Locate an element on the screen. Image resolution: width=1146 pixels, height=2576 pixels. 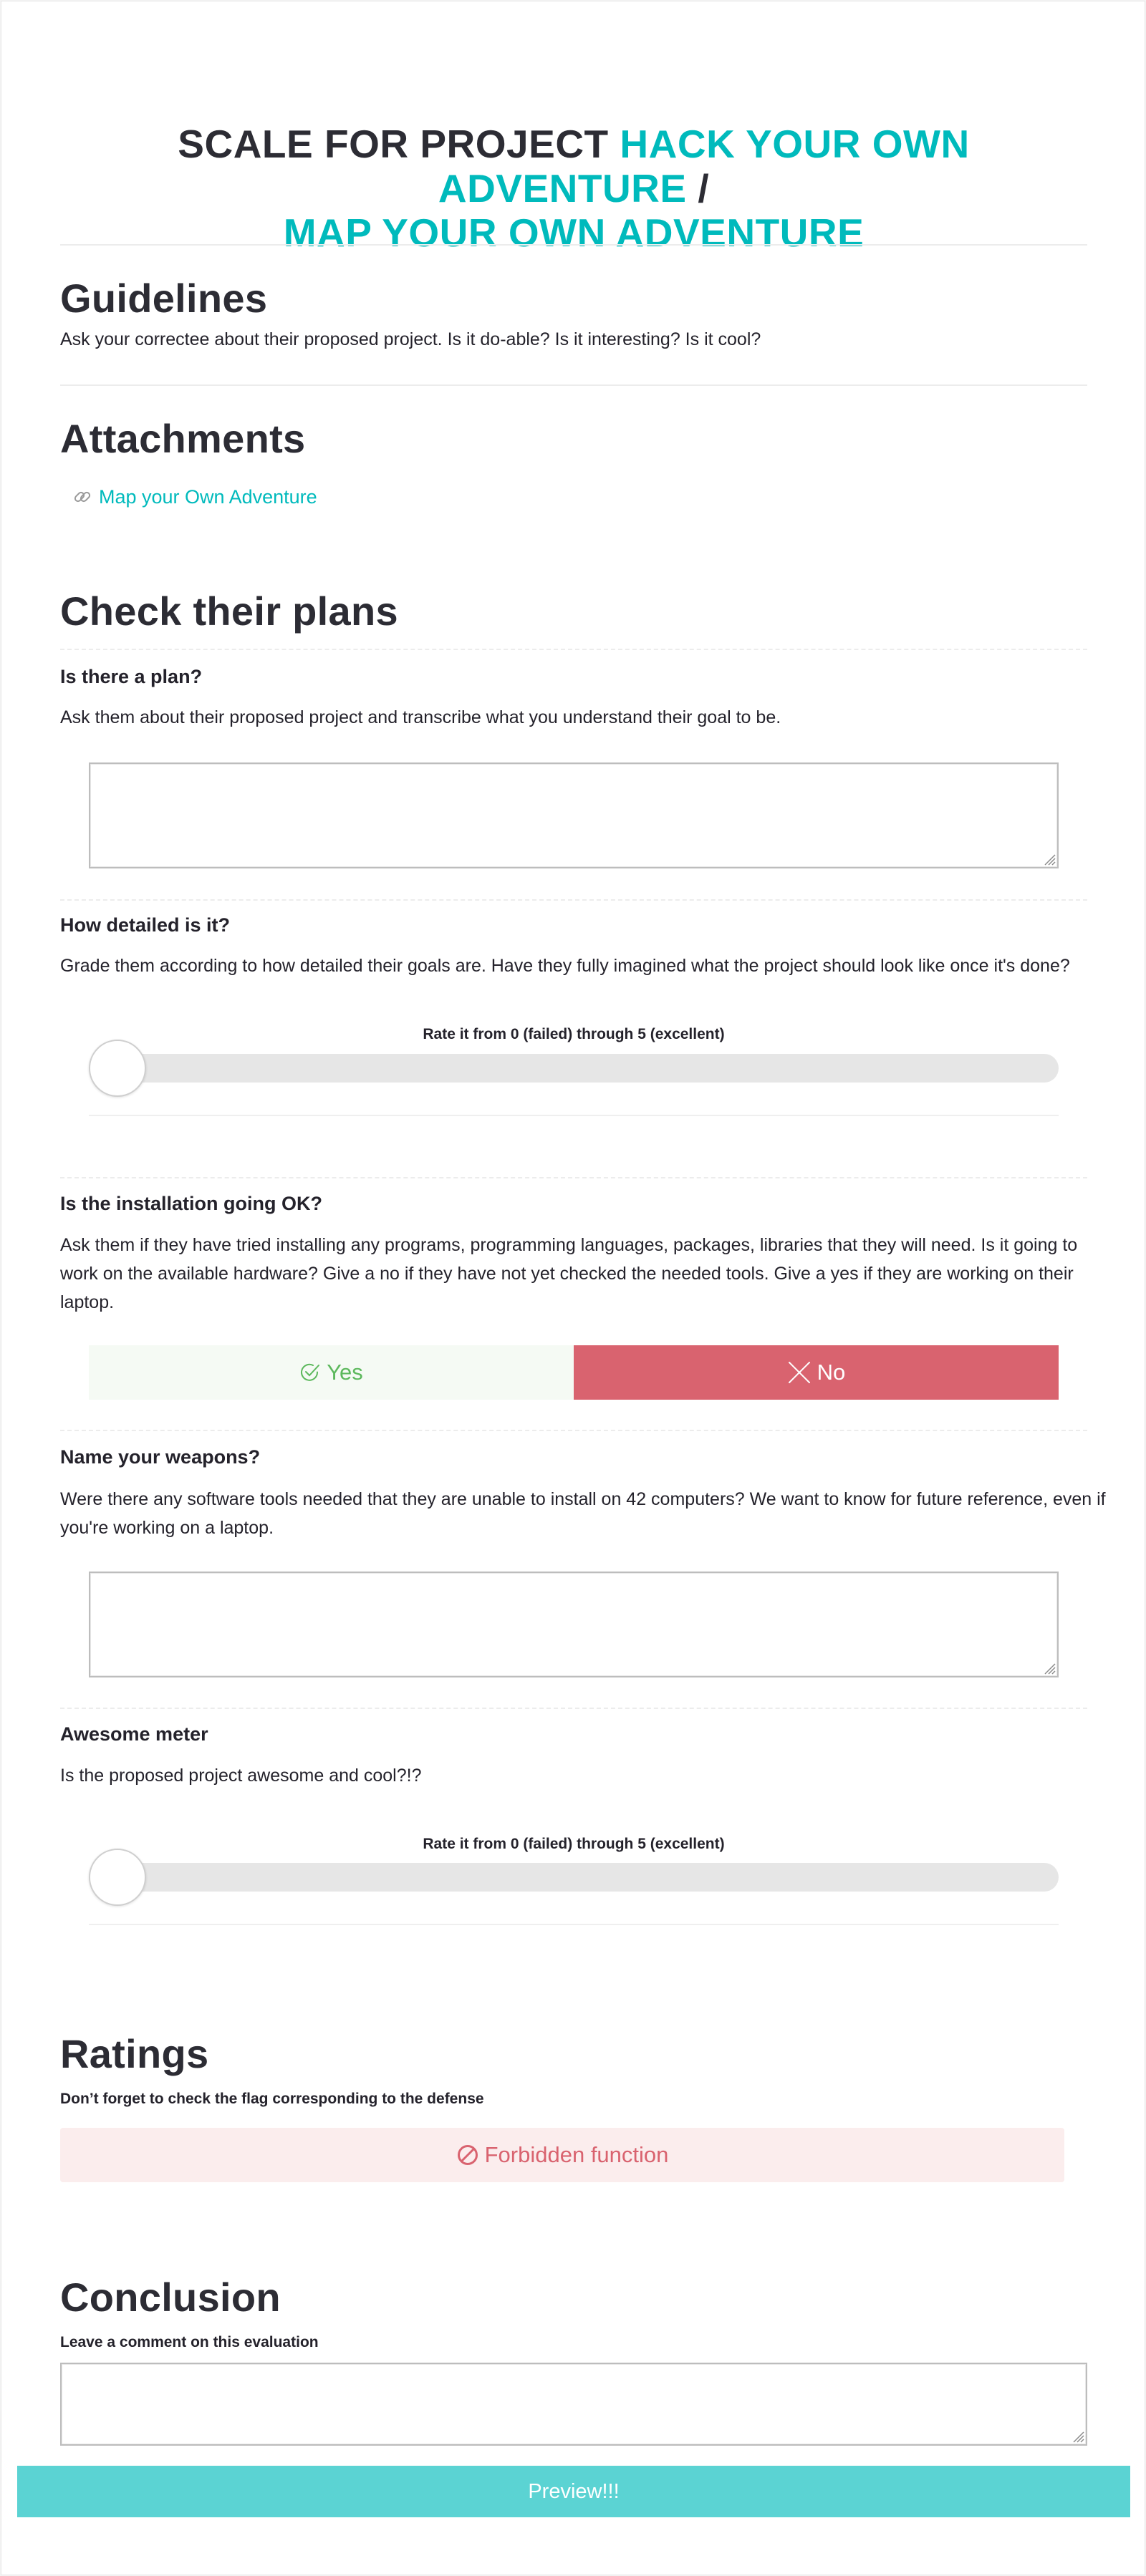
question-title-plan: Is there a plan? is located at coordinates (132, 676).